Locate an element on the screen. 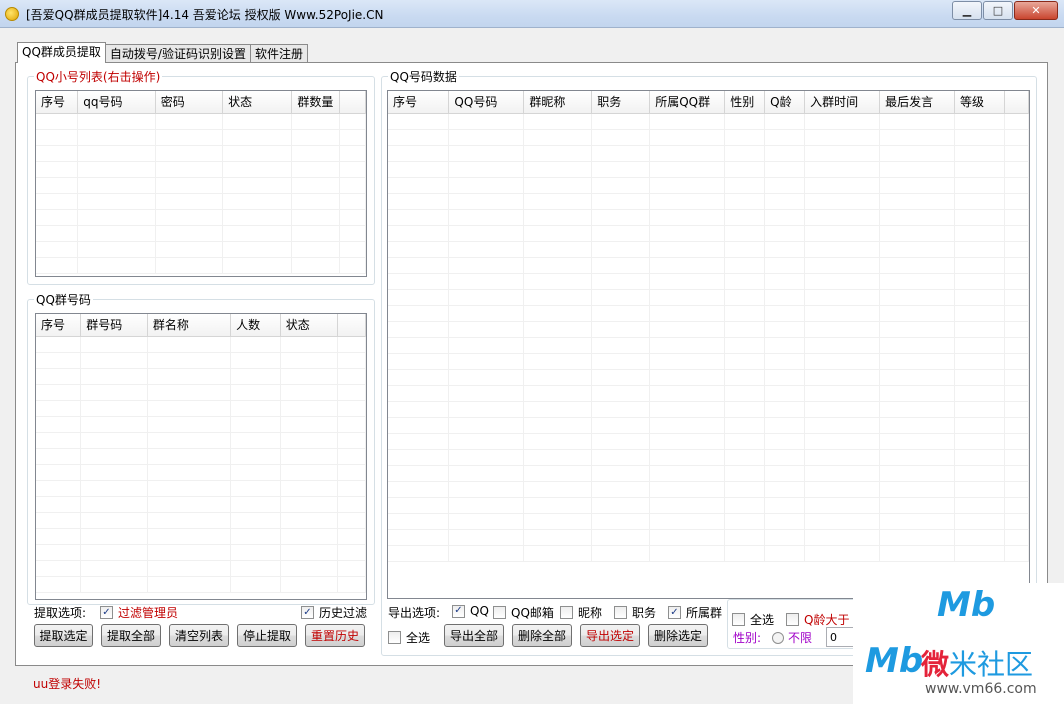  filter-select-all-label: 全选 is located at coordinates (762, 620).